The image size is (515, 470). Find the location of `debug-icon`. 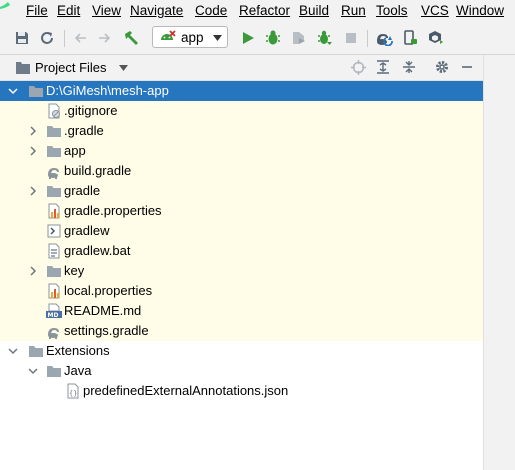

debug-icon is located at coordinates (273, 38).